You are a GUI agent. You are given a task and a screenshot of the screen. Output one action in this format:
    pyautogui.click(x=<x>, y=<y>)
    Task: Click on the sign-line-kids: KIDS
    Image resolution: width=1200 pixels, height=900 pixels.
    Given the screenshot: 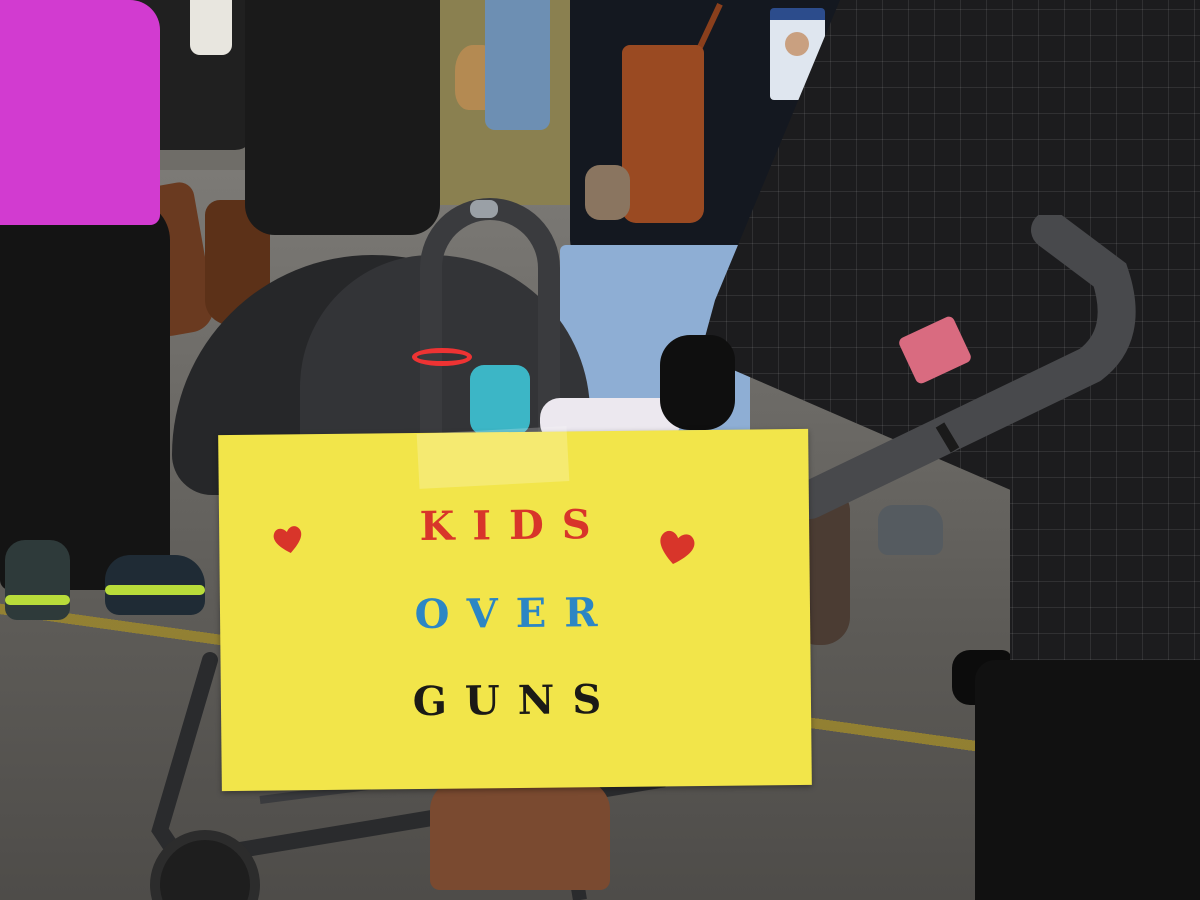 What is the action you would take?
    pyautogui.click(x=514, y=525)
    